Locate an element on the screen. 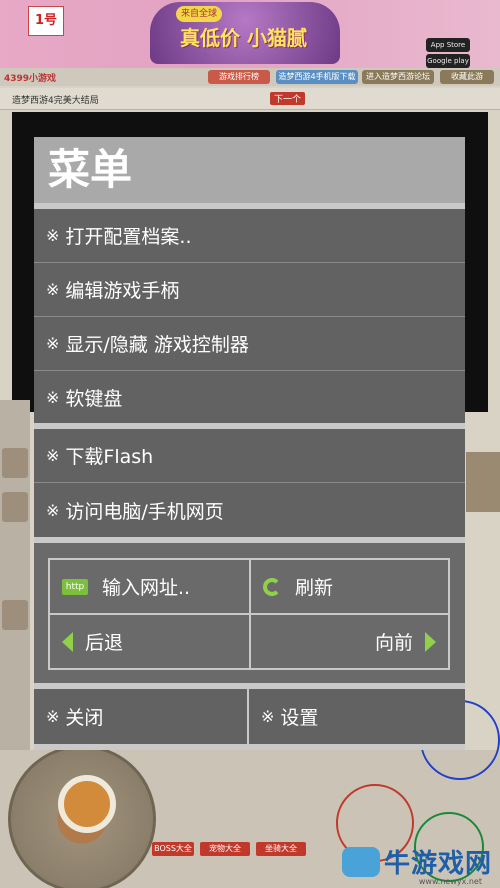 Image resolution: width=500 pixels, height=888 pixels. cow-logo-icon is located at coordinates (360, 861).